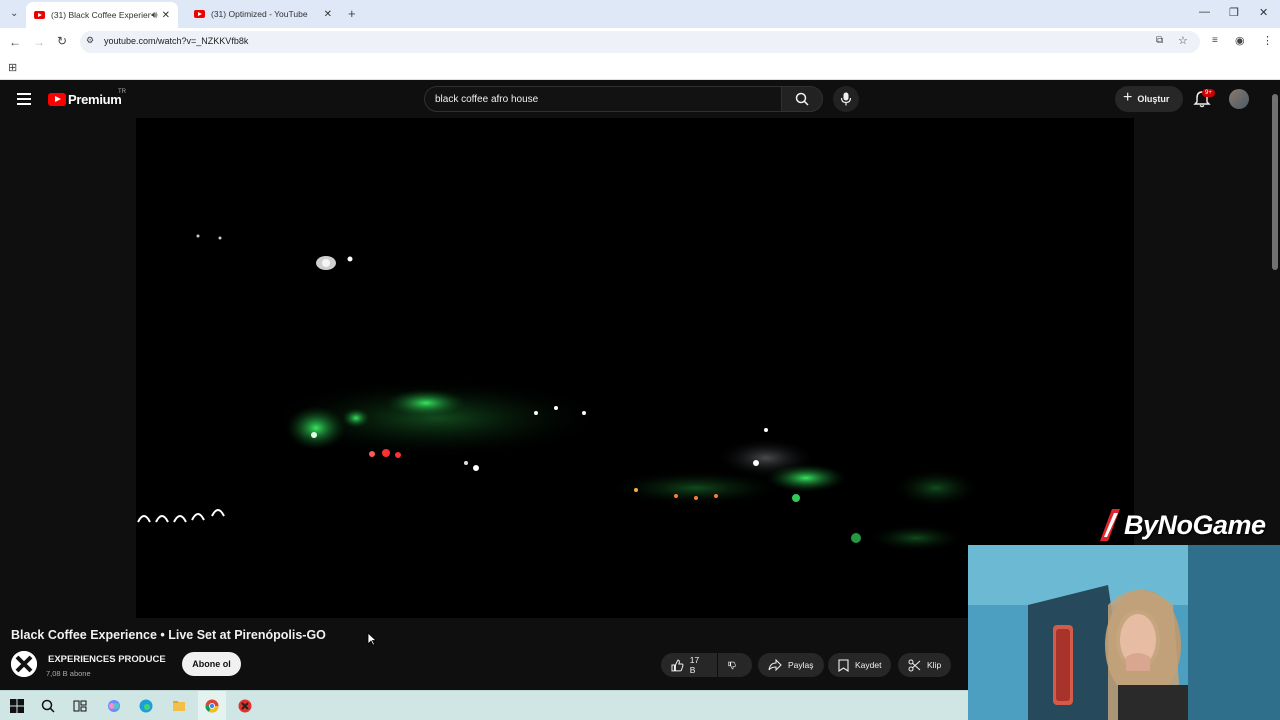 The width and height of the screenshot is (1280, 720). Describe the element at coordinates (1110, 525) in the screenshot. I see `bynogame-logo-icon` at that location.